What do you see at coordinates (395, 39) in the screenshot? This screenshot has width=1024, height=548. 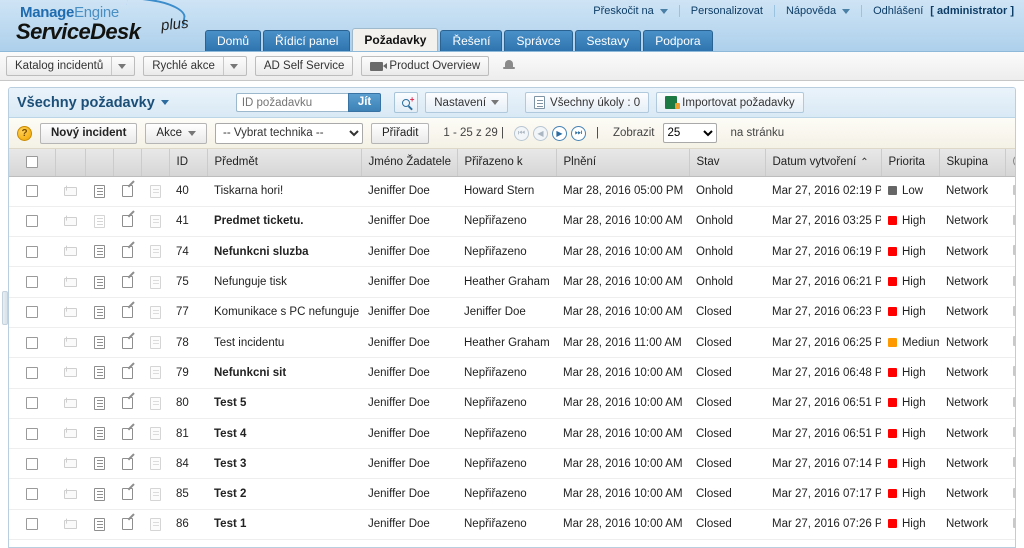 I see `tab-requests: Požadavky` at bounding box center [395, 39].